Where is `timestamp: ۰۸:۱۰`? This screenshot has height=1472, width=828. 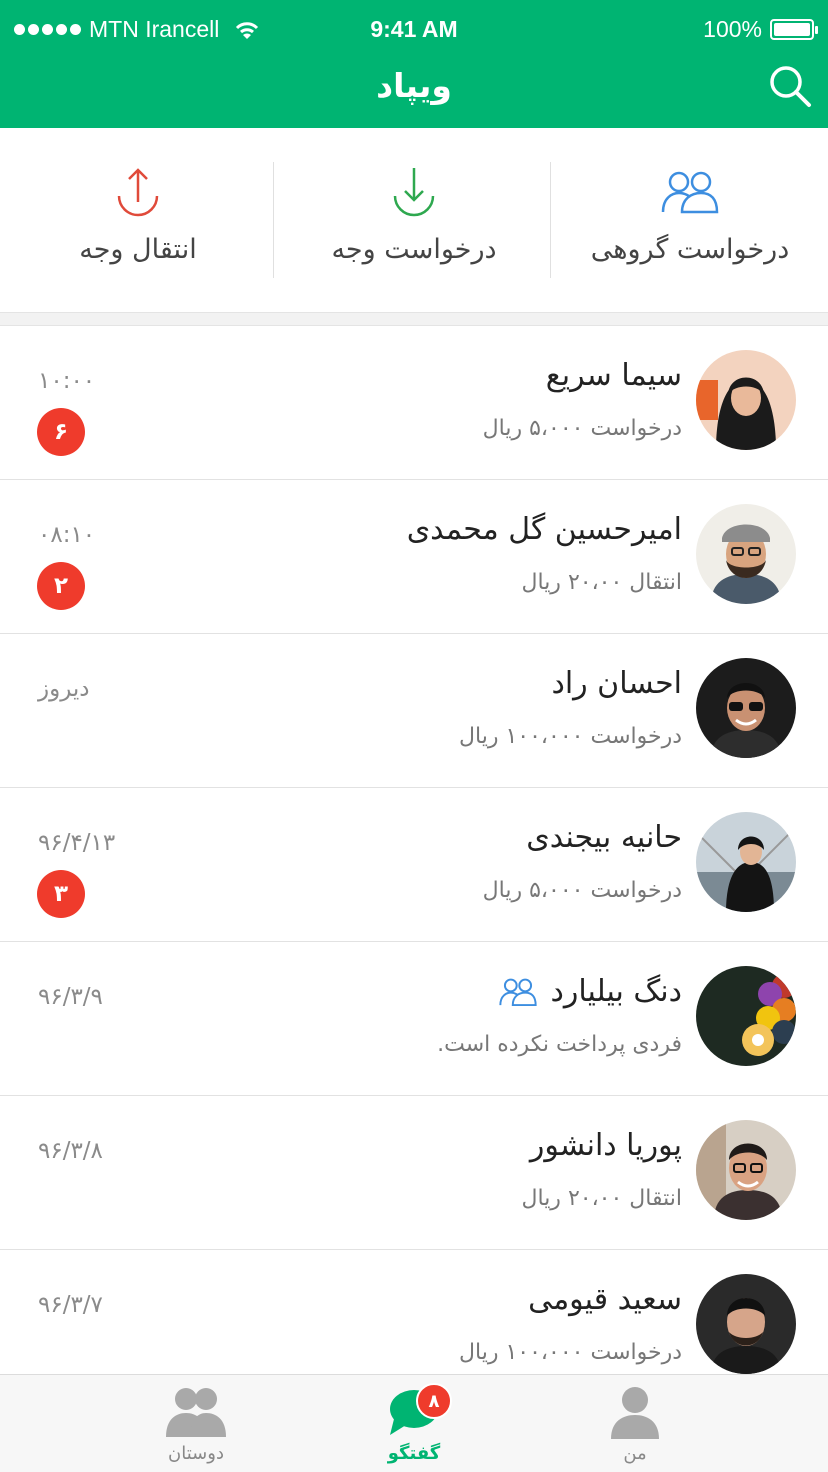
timestamp: ۰۸:۱۰ is located at coordinates (67, 535).